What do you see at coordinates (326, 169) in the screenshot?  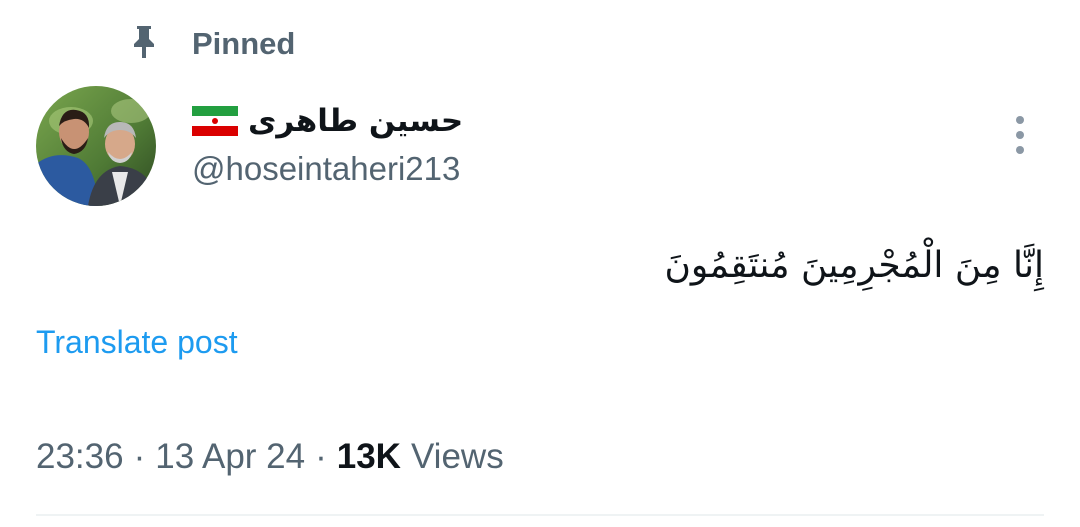 I see `author-handle: @hoseintaheri213` at bounding box center [326, 169].